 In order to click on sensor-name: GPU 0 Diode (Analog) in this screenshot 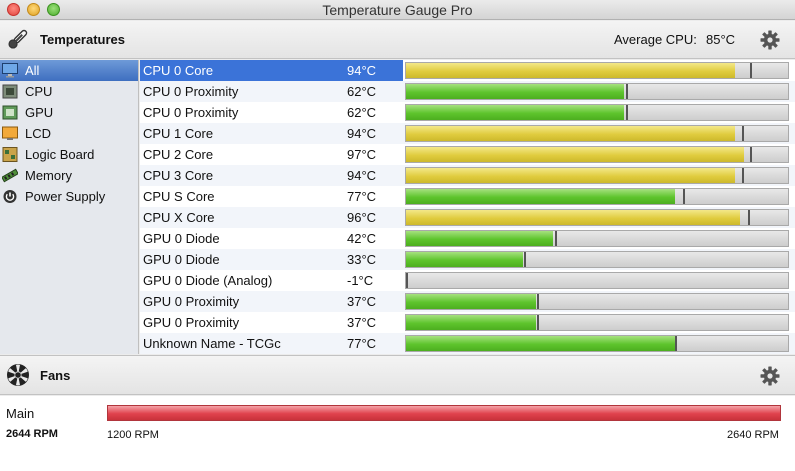, I will do `click(208, 280)`.